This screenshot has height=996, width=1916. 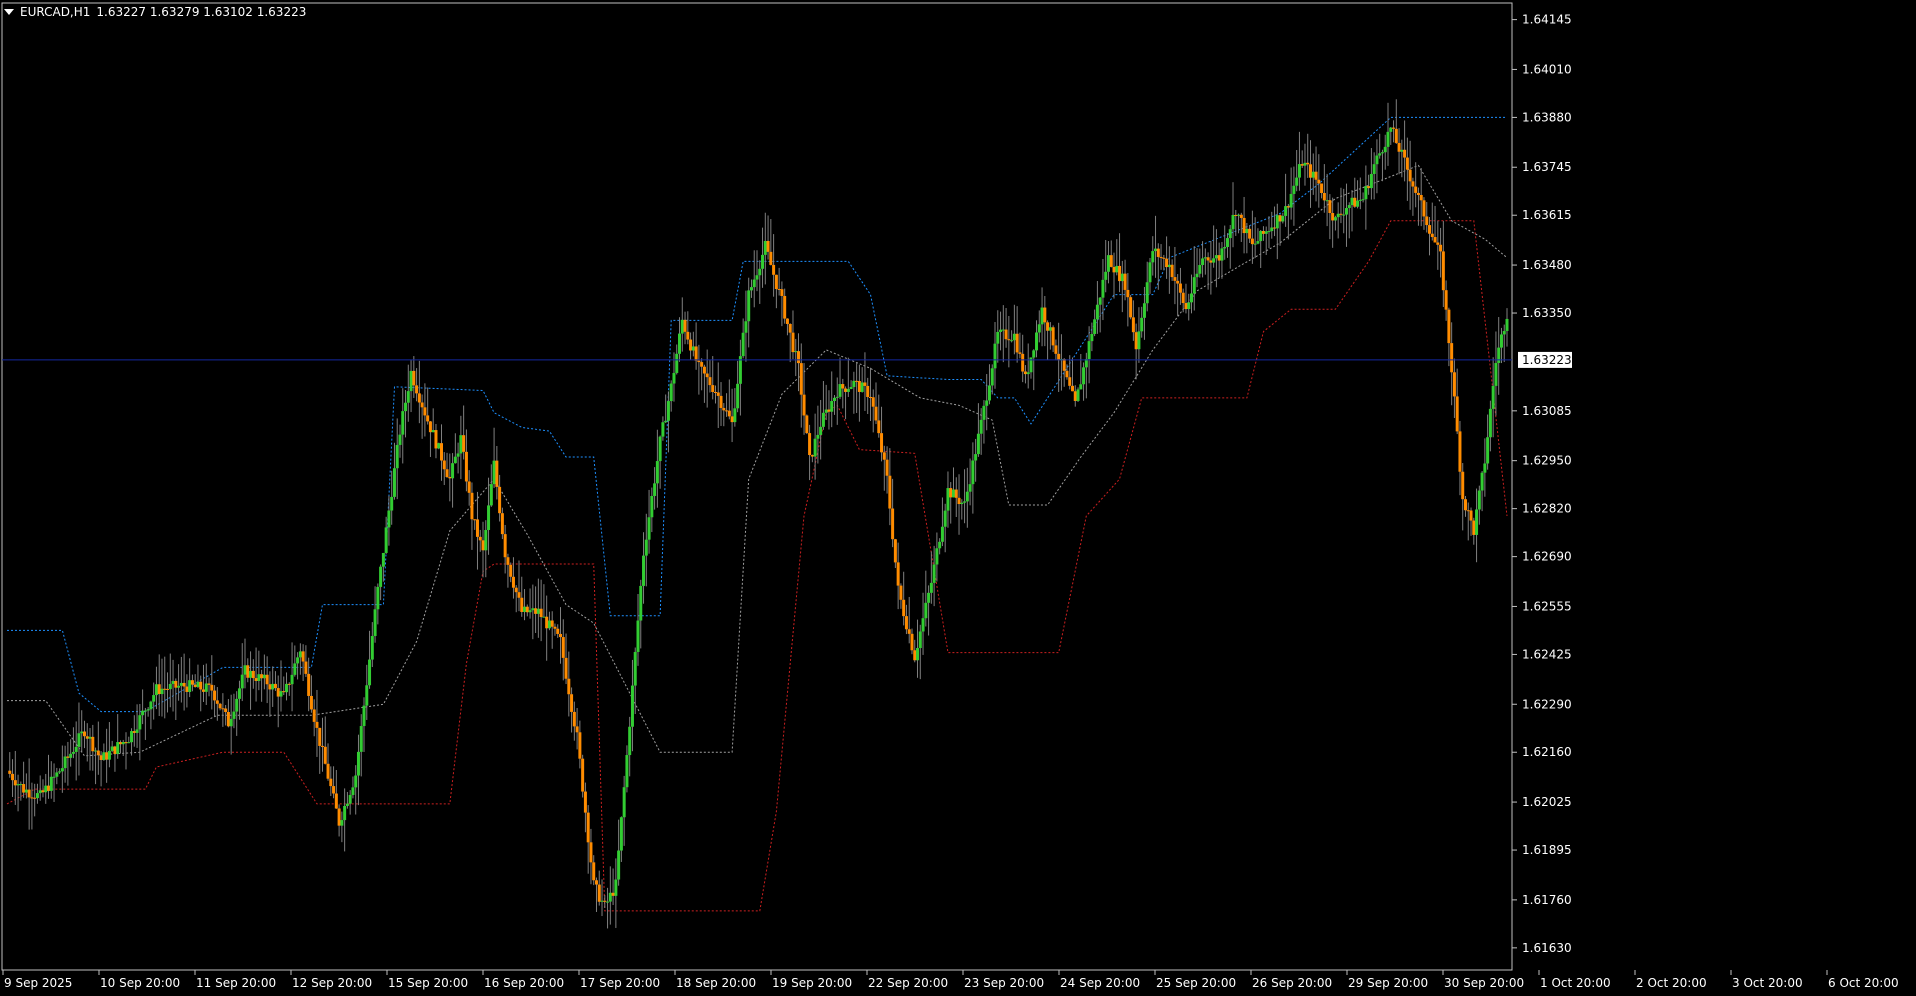 I want to click on x-tick-label: 29 Sep 20:00, so click(x=1388, y=983).